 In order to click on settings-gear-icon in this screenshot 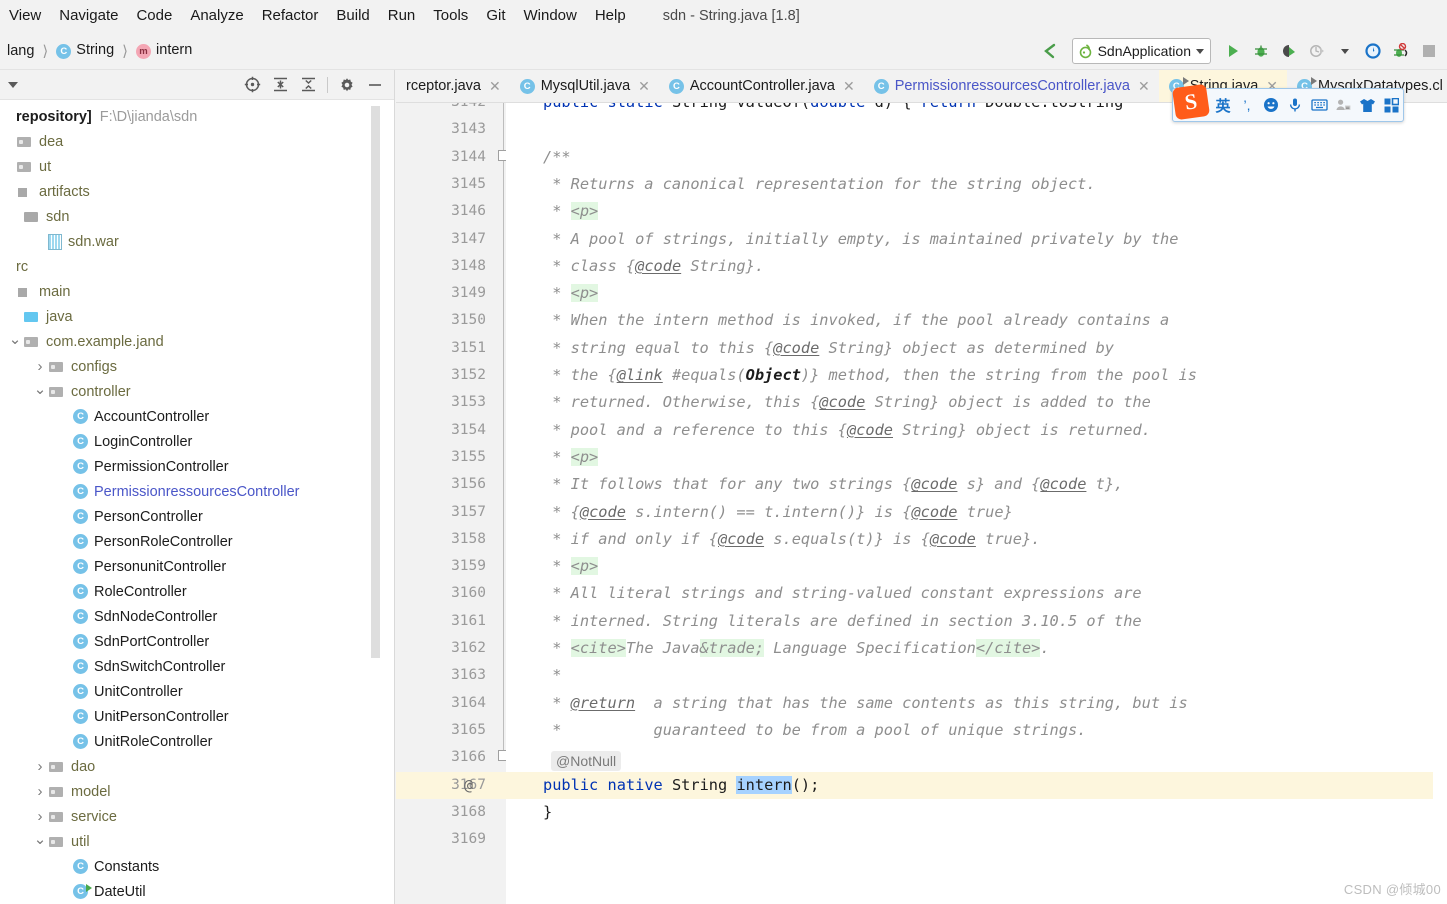, I will do `click(347, 85)`.